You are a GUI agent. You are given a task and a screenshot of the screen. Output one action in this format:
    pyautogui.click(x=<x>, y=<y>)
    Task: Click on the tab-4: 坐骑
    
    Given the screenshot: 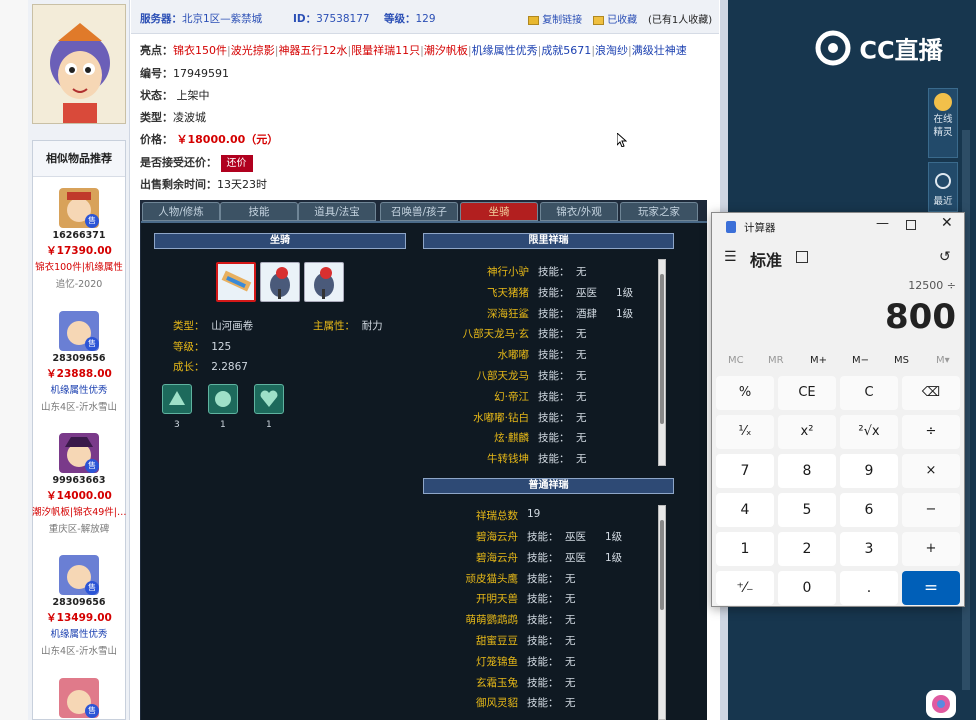 What is the action you would take?
    pyautogui.click(x=499, y=211)
    